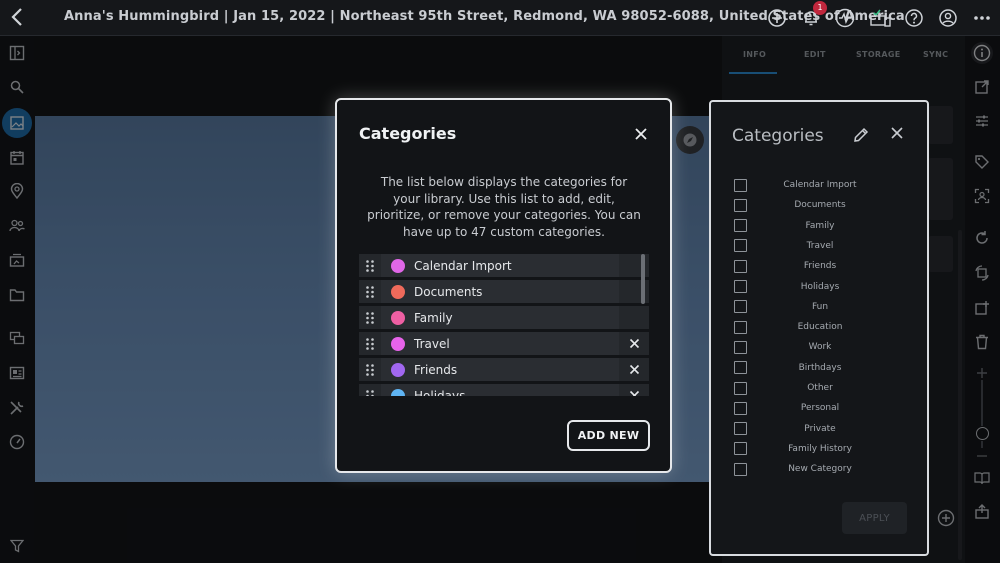  I want to click on account-button, so click(948, 18).